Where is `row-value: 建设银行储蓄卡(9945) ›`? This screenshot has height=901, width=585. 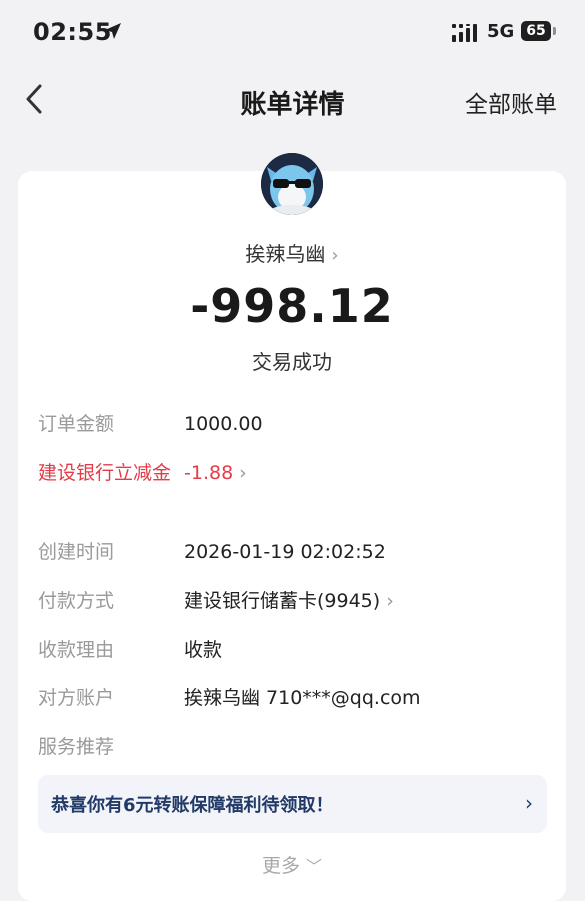
row-value: 建设银行储蓄卡(9945) › is located at coordinates (289, 601).